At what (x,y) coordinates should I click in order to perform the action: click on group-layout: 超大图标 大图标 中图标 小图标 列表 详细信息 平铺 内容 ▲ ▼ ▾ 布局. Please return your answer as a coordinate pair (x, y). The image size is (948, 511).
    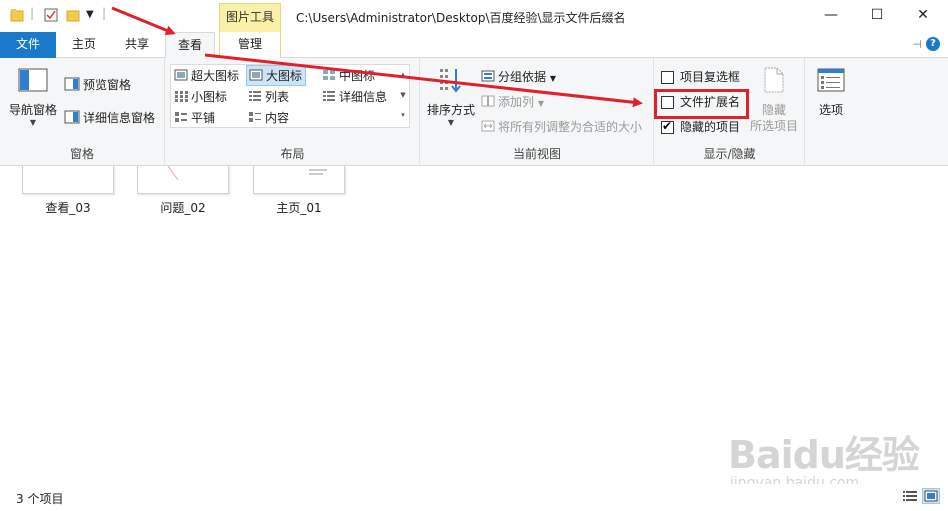
    Looking at the image, I should click on (293, 112).